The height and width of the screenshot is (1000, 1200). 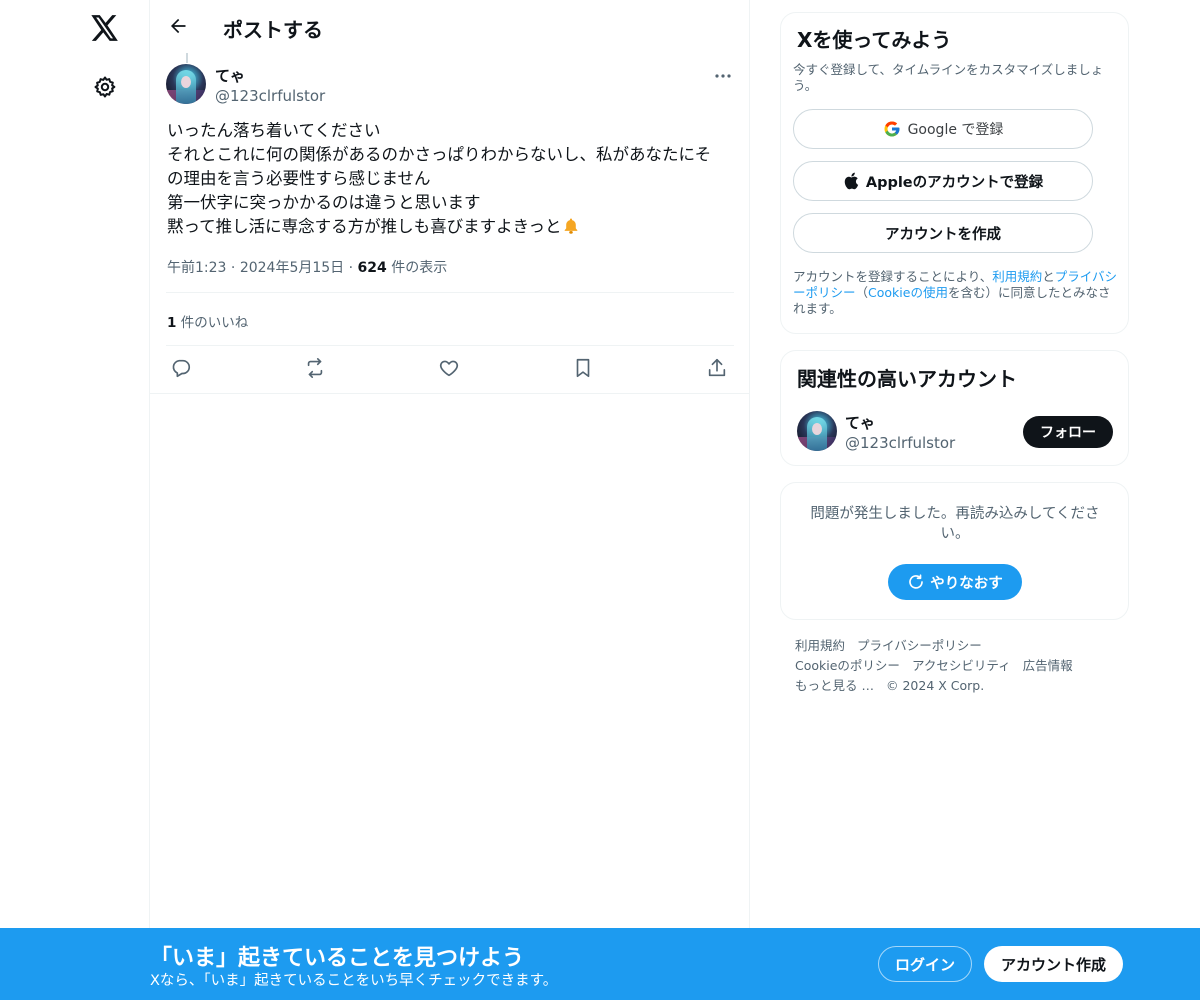 I want to click on signup-subtitle: 今すぐ登録して、タイムラインをカスタマイズしましょう。, so click(x=948, y=77).